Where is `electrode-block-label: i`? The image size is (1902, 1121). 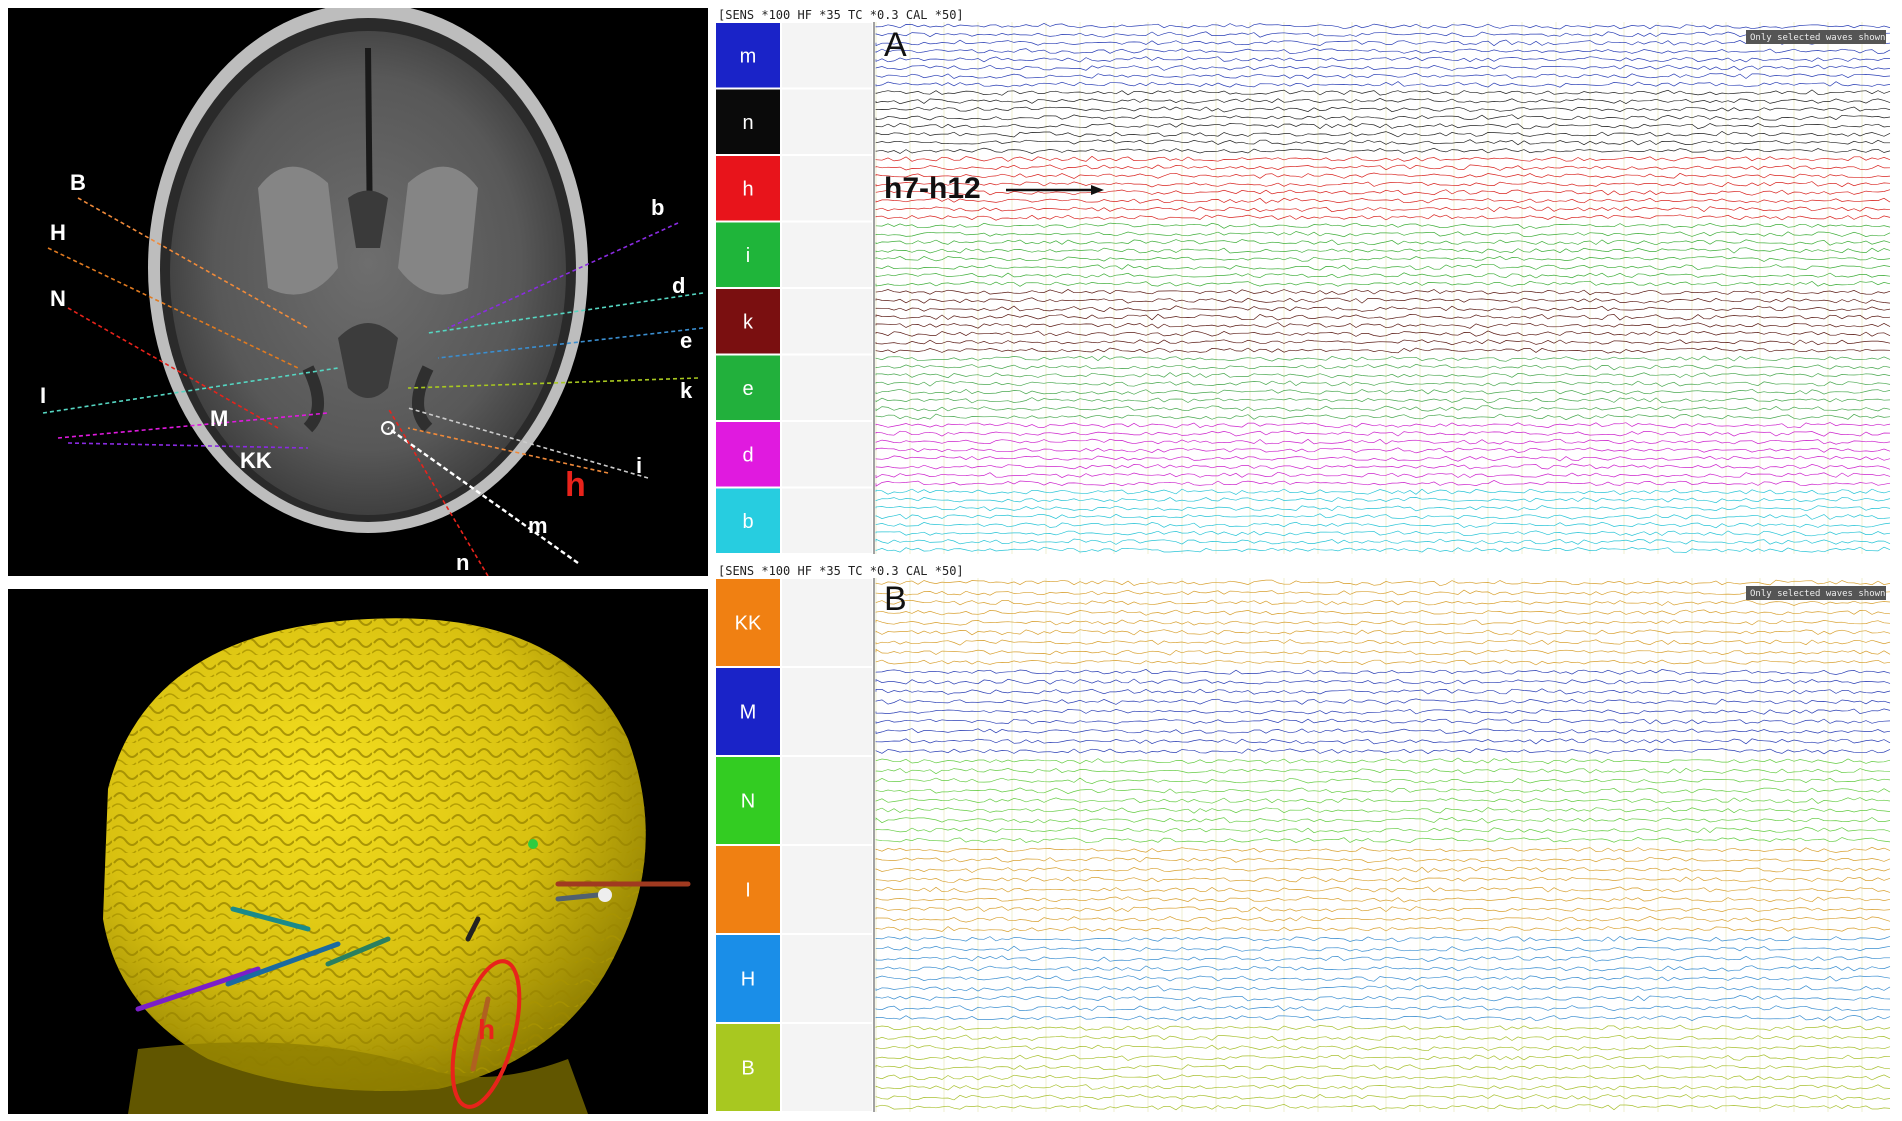
electrode-block-label: i is located at coordinates (748, 256).